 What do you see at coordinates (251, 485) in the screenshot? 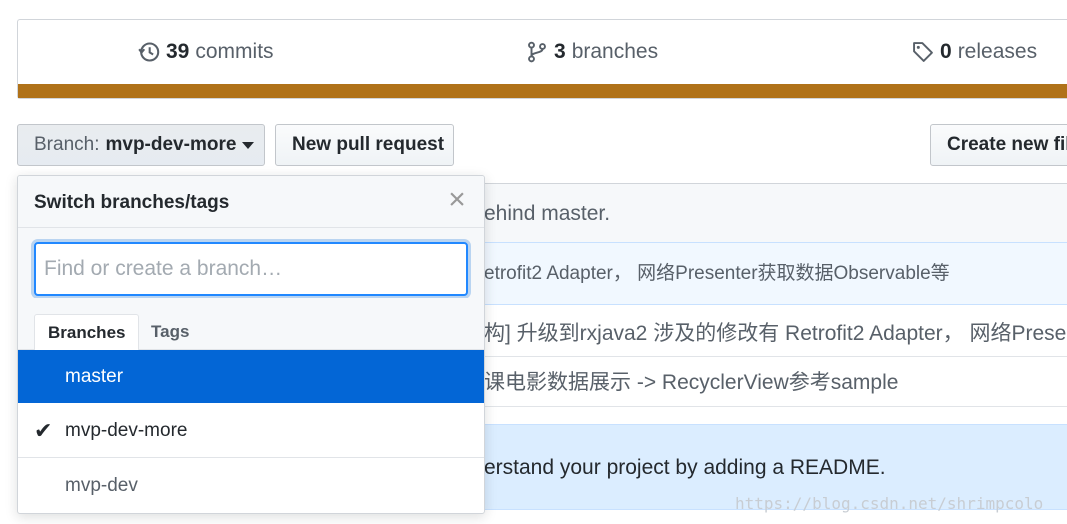
I see `branch-item-mvp-dev: mvp-dev` at bounding box center [251, 485].